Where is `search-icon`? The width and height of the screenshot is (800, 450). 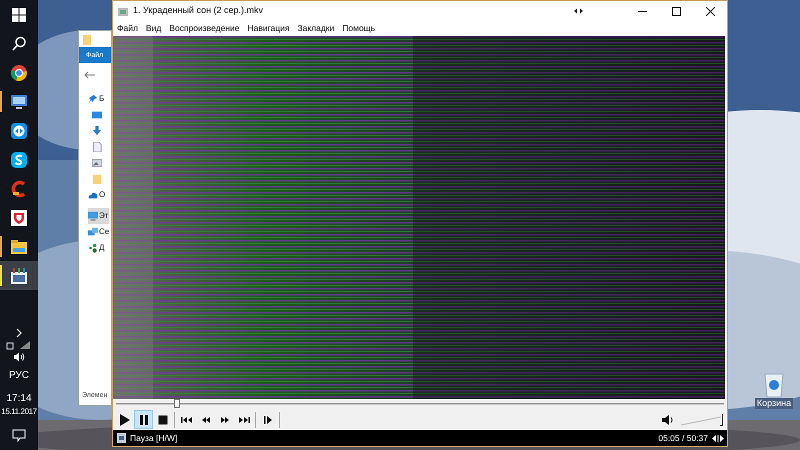 search-icon is located at coordinates (19, 43).